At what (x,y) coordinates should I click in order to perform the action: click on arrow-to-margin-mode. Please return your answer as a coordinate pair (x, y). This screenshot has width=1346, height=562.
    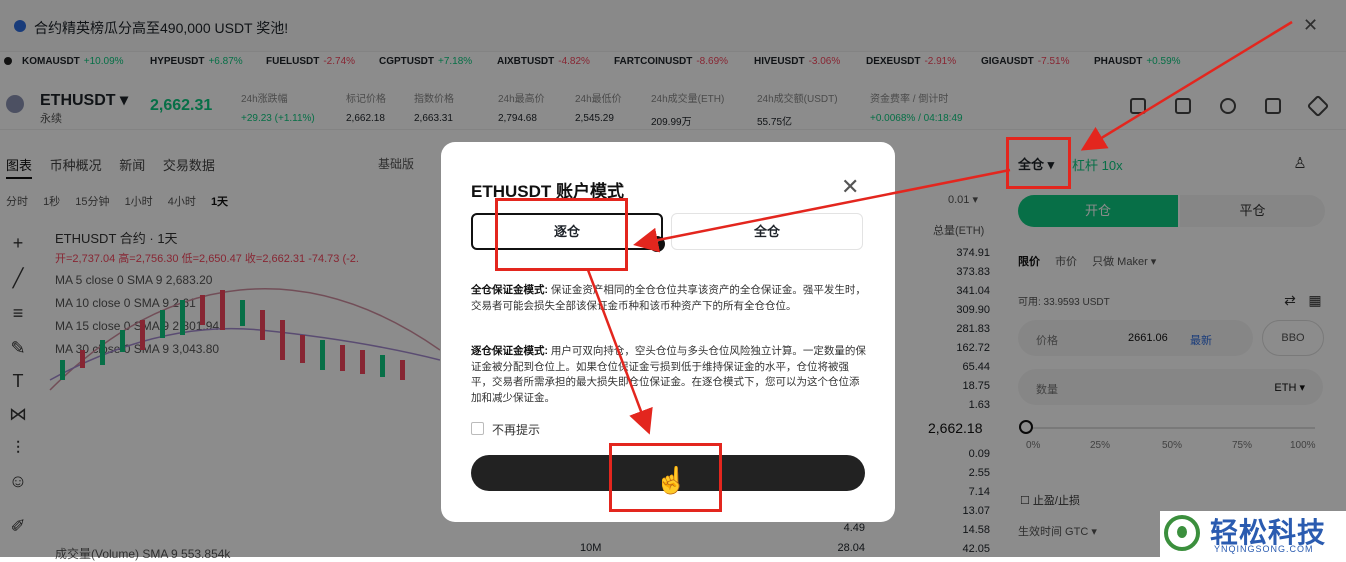
    Looking at the image, I should click on (1186, 85).